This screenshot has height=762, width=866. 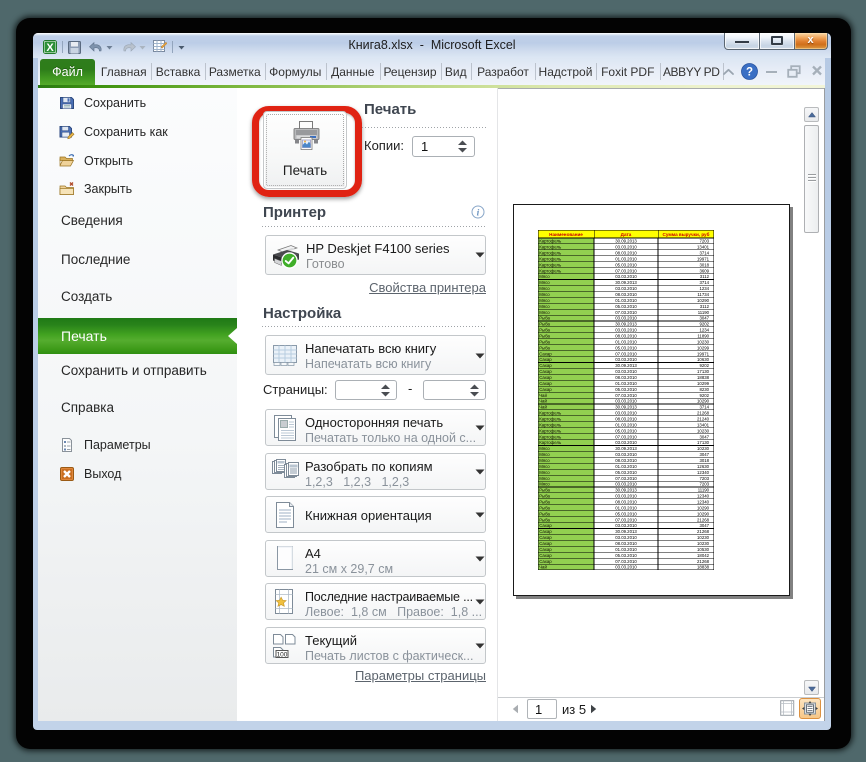 What do you see at coordinates (703, 501) in the screenshot?
I see `svg-text: 12340` at bounding box center [703, 501].